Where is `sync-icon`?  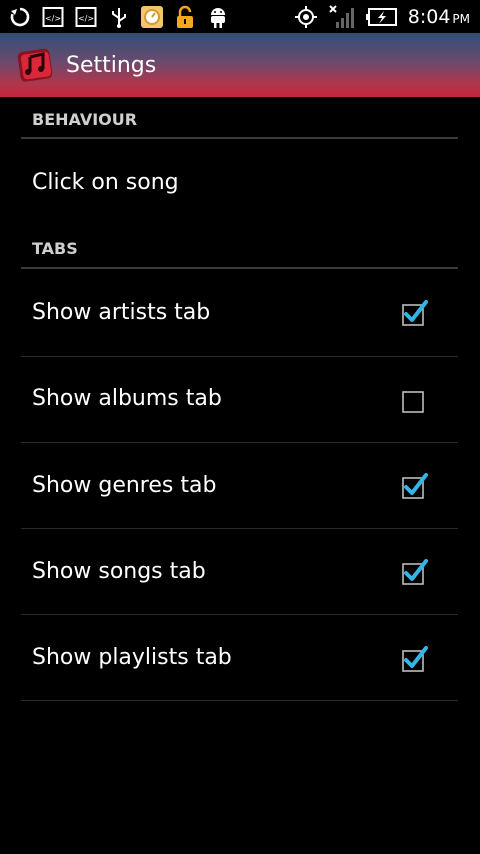 sync-icon is located at coordinates (20, 17).